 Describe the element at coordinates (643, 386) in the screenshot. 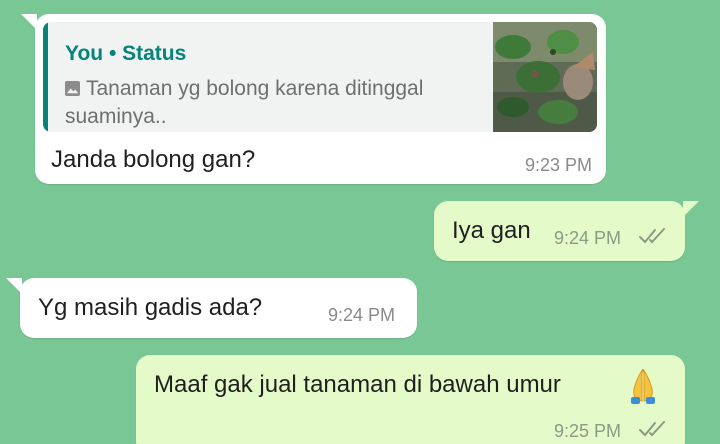

I see `folded-hands-emoji` at that location.